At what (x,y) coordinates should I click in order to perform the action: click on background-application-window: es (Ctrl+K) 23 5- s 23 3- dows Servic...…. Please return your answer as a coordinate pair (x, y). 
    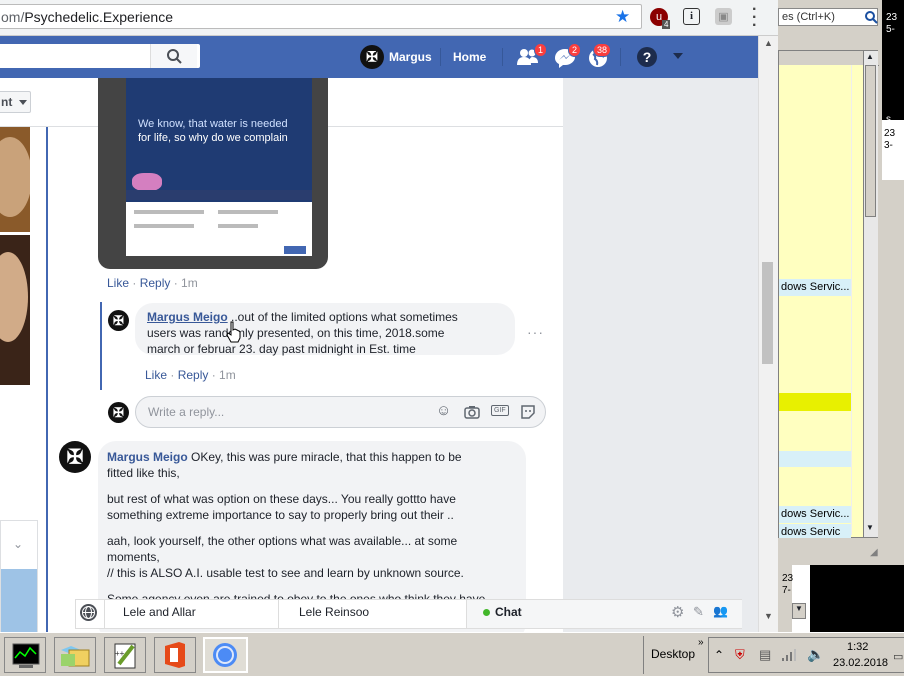
    Looking at the image, I should click on (841, 282).